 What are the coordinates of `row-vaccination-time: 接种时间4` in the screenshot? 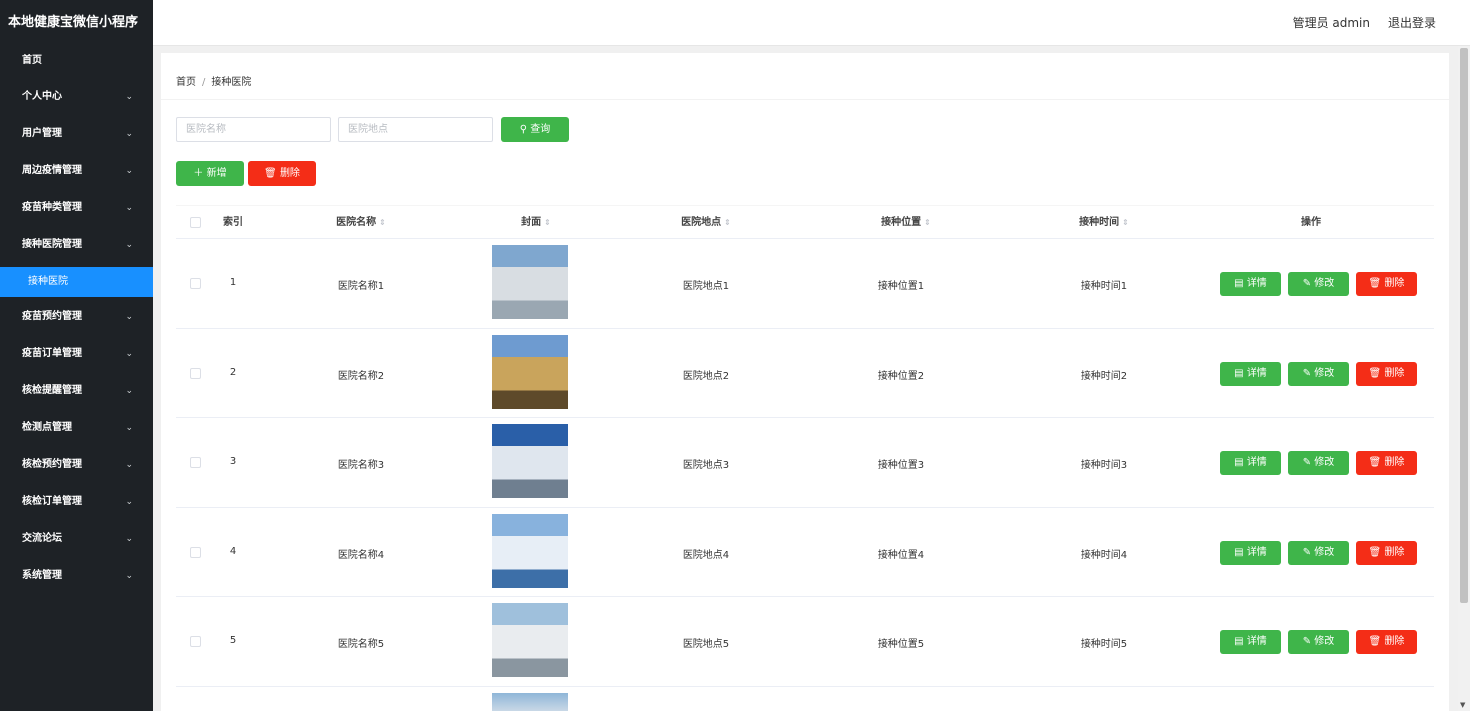 It's located at (1104, 555).